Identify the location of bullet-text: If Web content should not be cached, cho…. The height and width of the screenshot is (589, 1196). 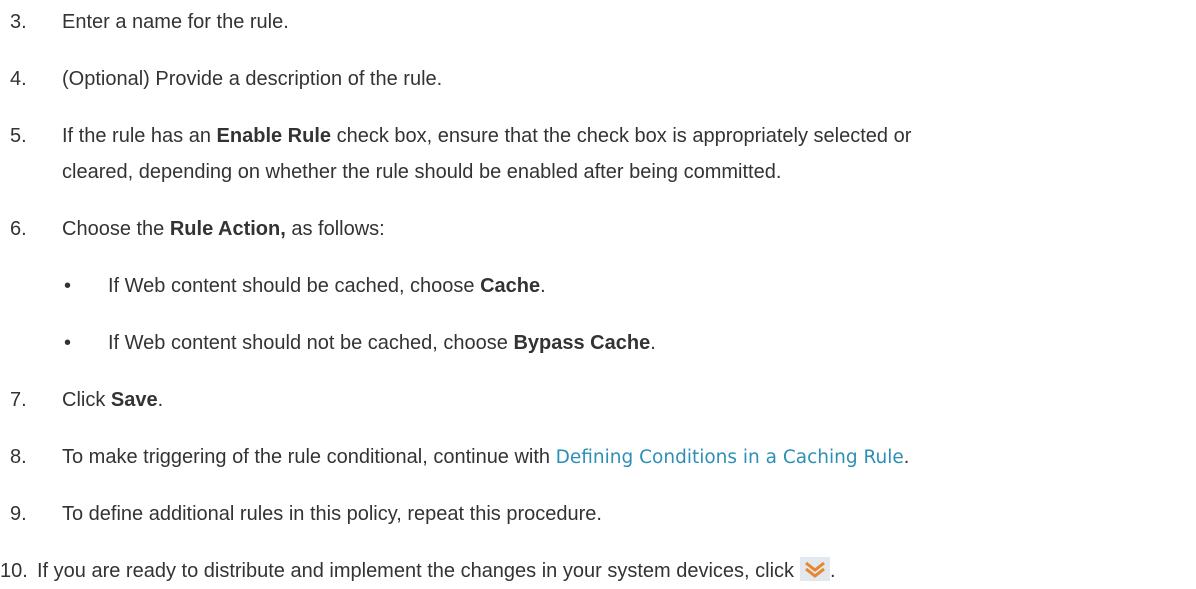
(382, 343).